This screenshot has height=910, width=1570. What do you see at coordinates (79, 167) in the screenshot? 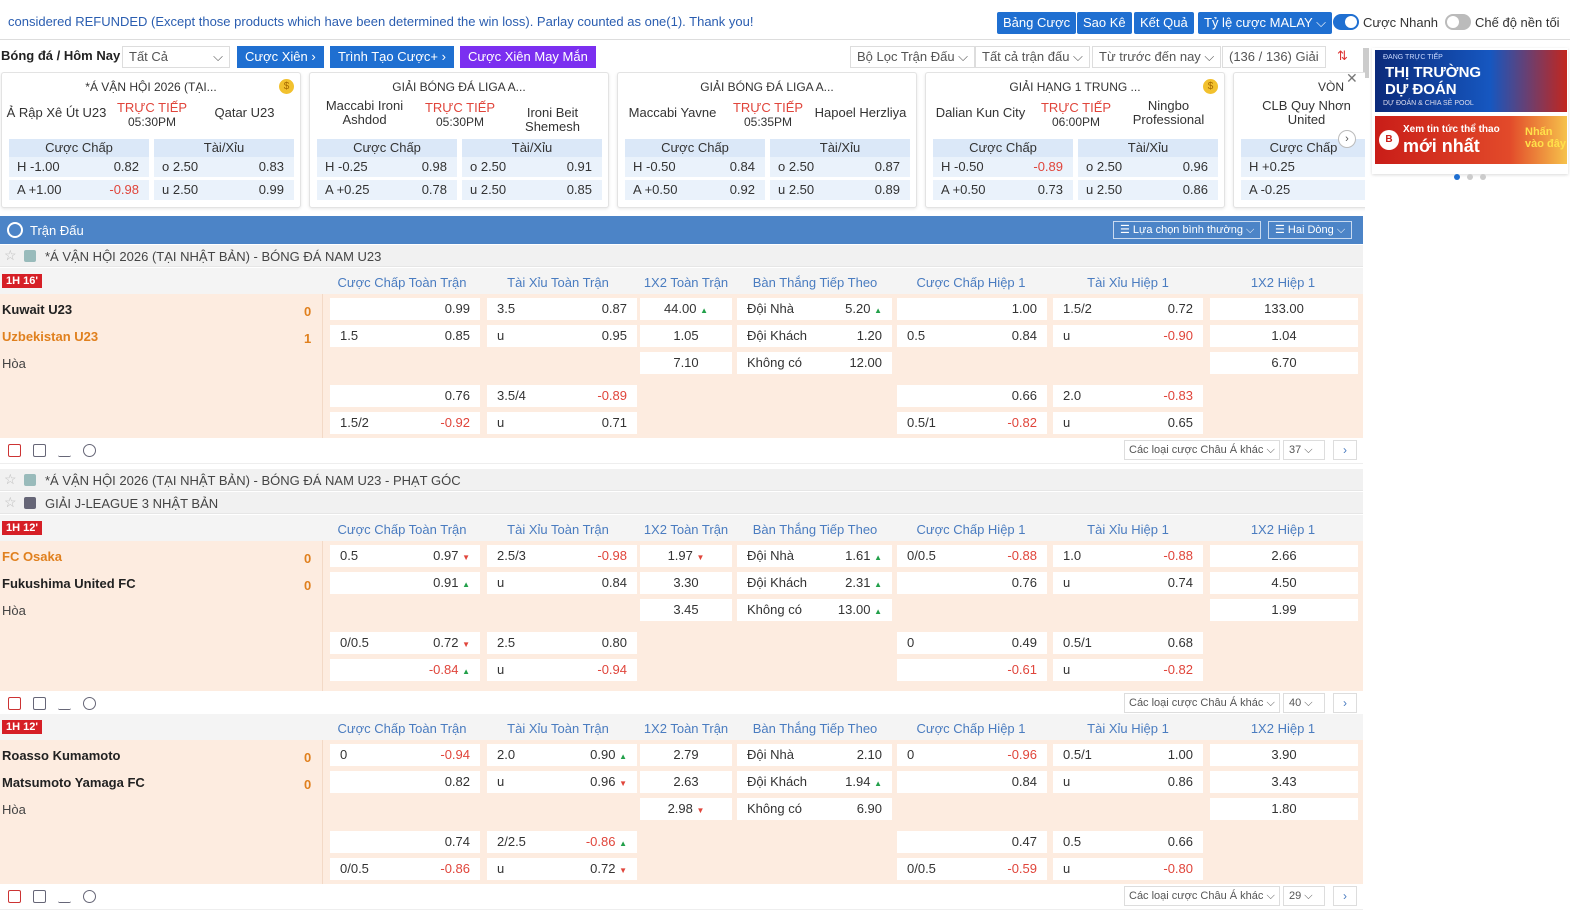
I see `card-odd-cell: H -1.00 0.82` at bounding box center [79, 167].